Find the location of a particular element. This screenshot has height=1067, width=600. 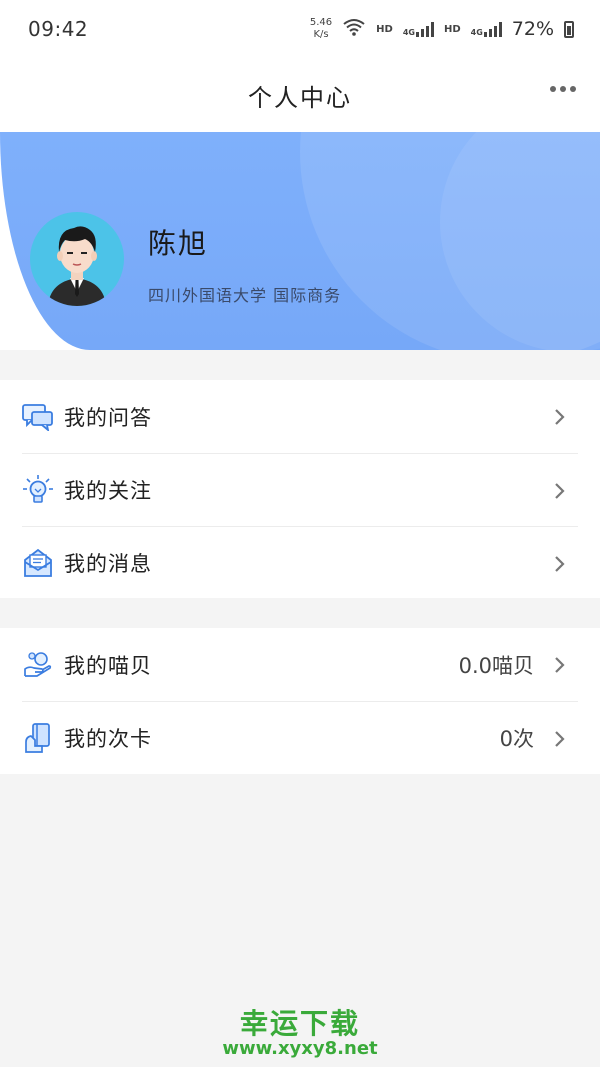

menu-item-label: 我的消息 is located at coordinates (108, 564).